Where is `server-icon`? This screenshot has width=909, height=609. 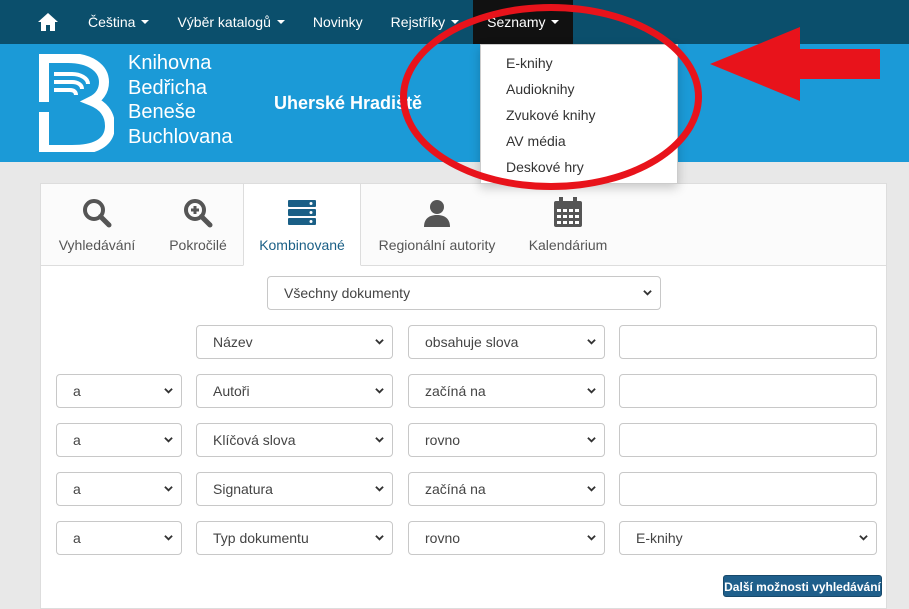
server-icon is located at coordinates (302, 212).